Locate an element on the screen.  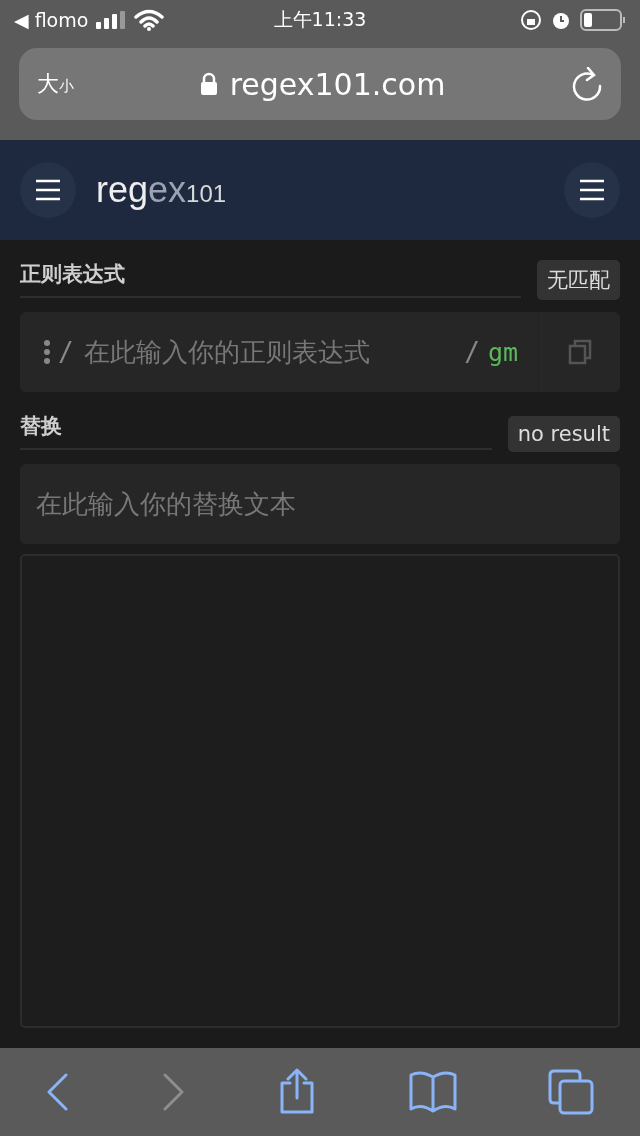
wifi-icon is located at coordinates (149, 20).